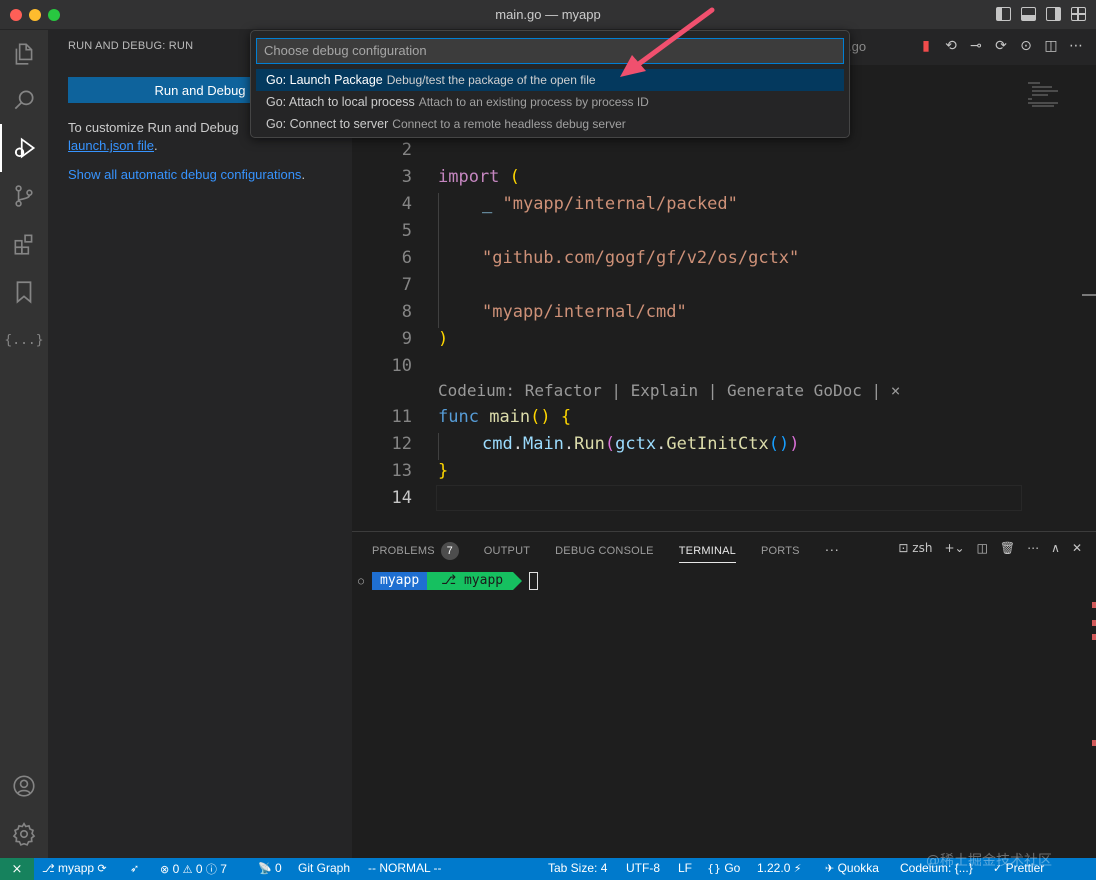  I want to click on broadcast-icon: 📡, so click(265, 868).